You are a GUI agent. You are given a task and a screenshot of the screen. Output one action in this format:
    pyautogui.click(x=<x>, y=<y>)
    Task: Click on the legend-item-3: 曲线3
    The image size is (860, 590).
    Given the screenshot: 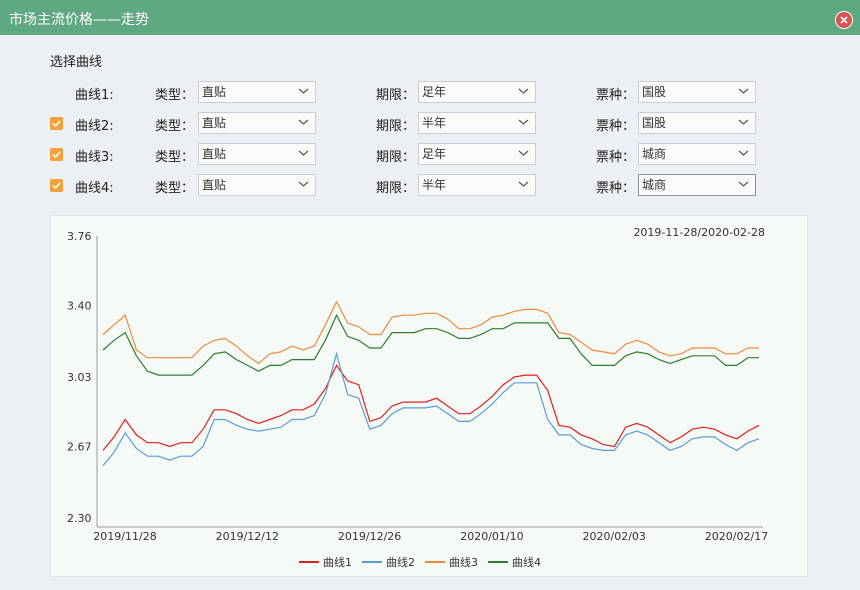 What is the action you would take?
    pyautogui.click(x=451, y=562)
    